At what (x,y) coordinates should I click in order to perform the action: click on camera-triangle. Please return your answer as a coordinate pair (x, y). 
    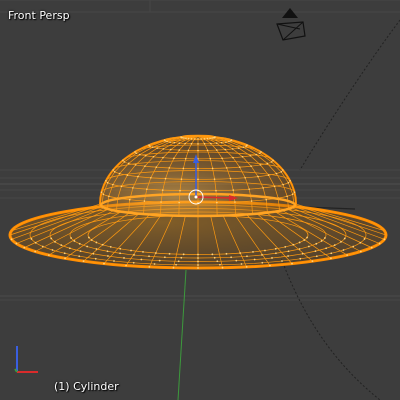
    Looking at the image, I should click on (290, 13).